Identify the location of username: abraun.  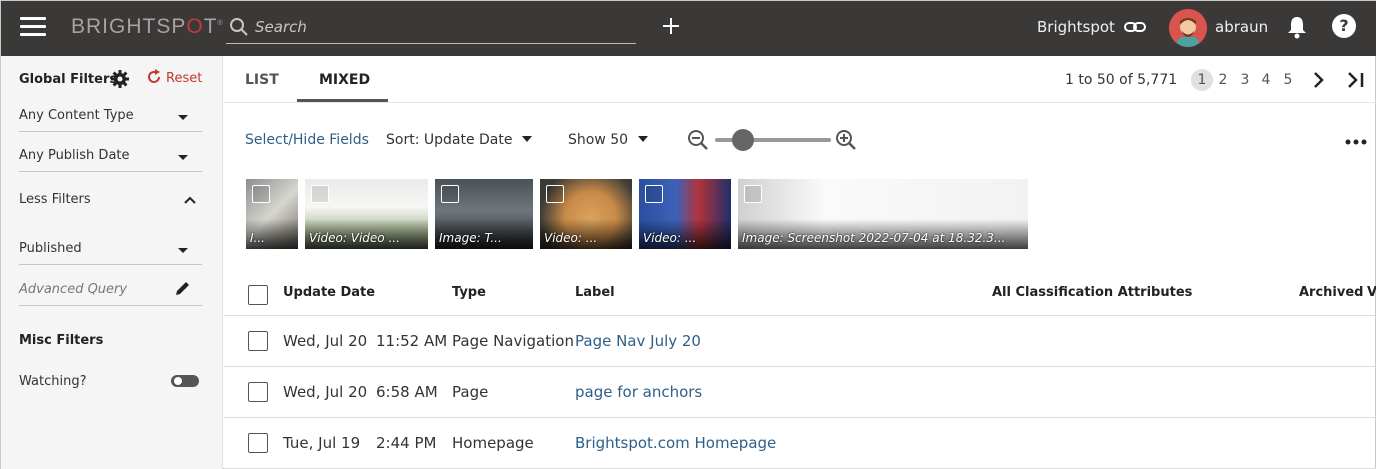
(1241, 27).